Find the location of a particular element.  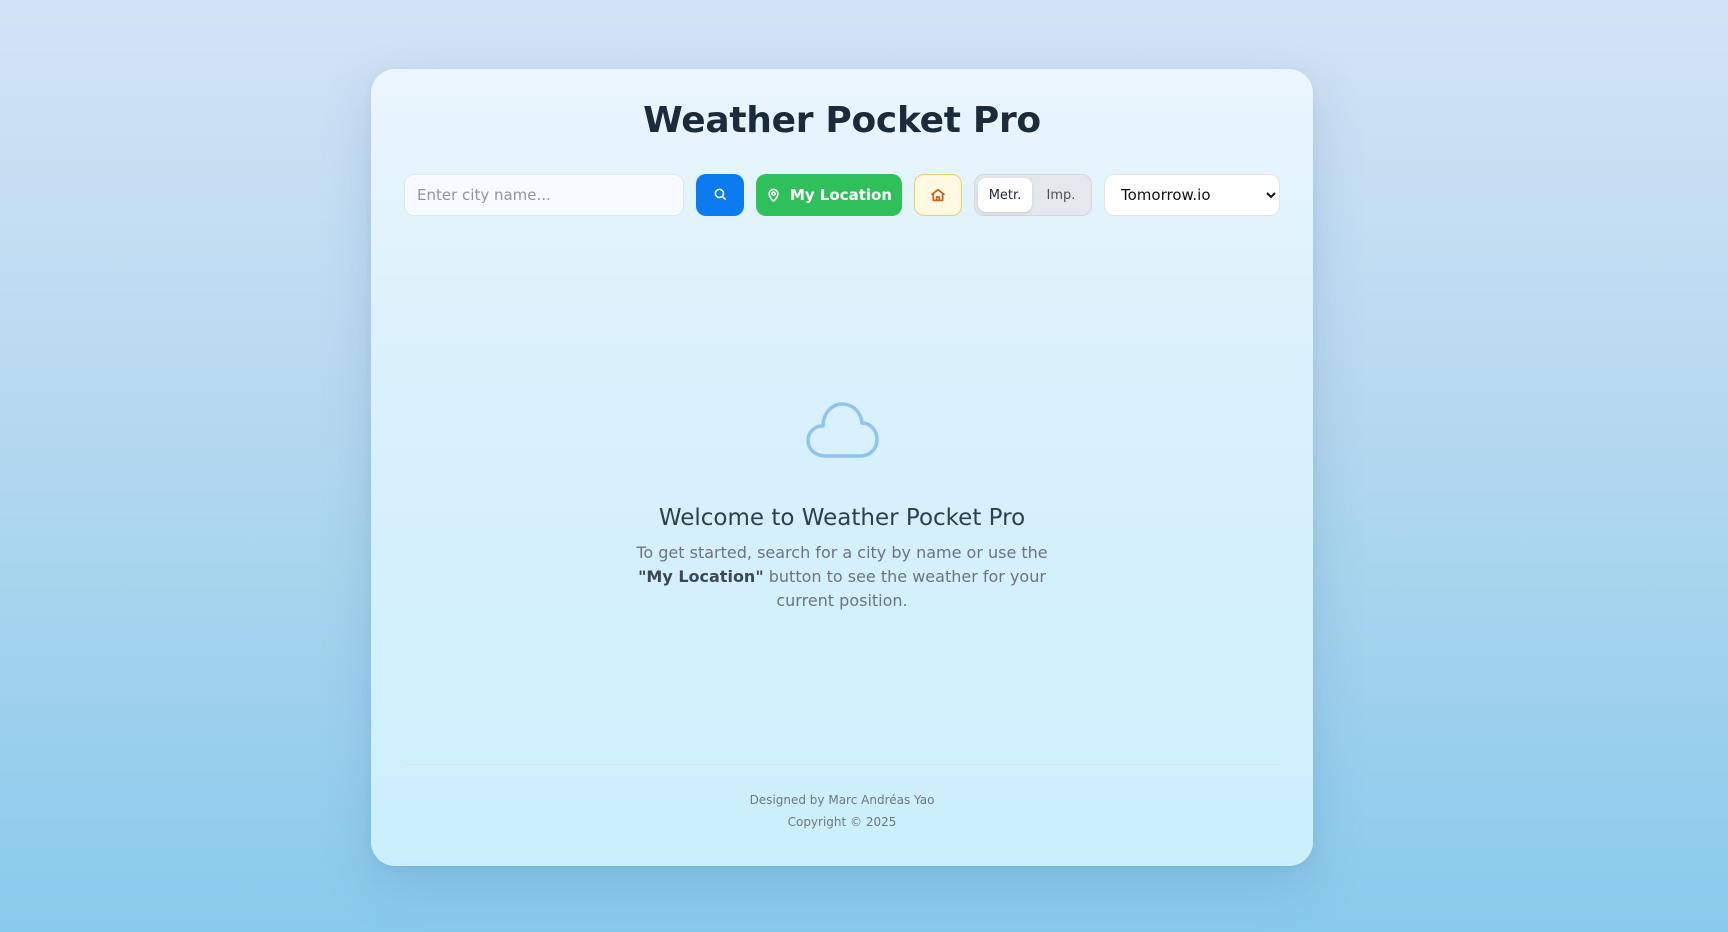

home-button is located at coordinates (938, 195).